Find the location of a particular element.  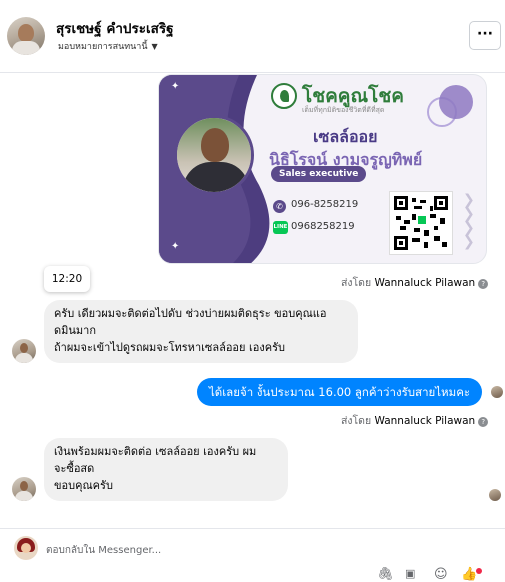

card-line-id: 0968258219 is located at coordinates (323, 226).